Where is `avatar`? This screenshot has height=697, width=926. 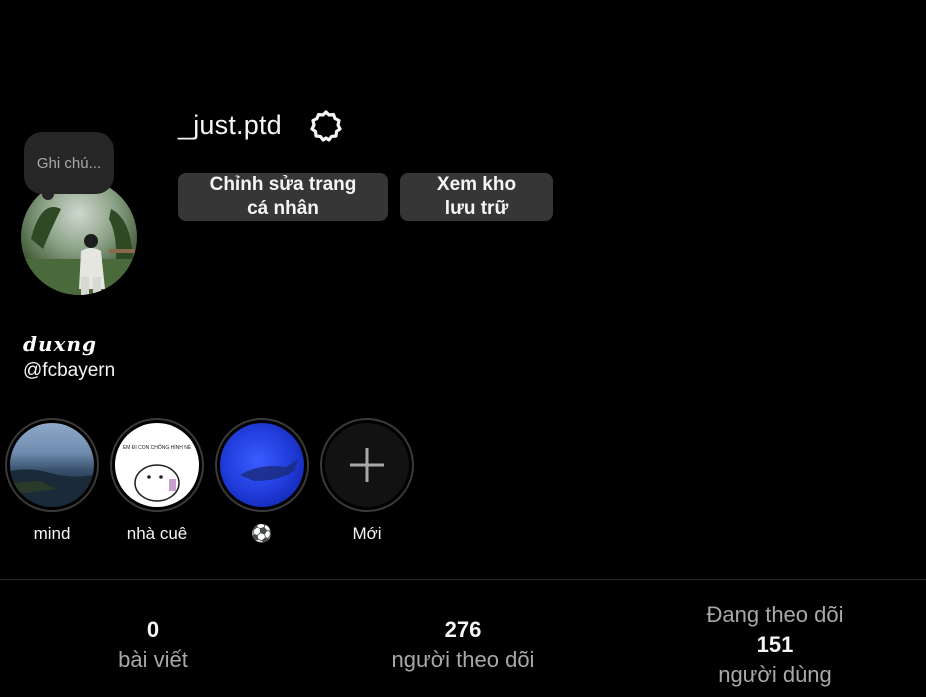 avatar is located at coordinates (79, 237).